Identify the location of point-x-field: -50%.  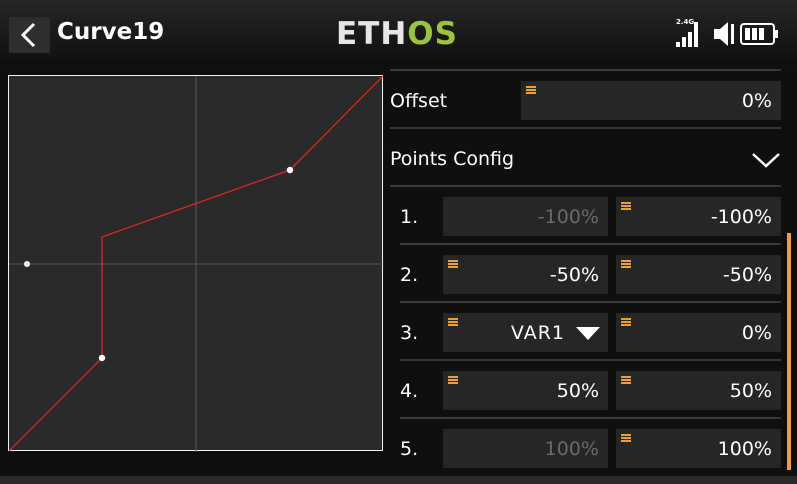
(525, 274).